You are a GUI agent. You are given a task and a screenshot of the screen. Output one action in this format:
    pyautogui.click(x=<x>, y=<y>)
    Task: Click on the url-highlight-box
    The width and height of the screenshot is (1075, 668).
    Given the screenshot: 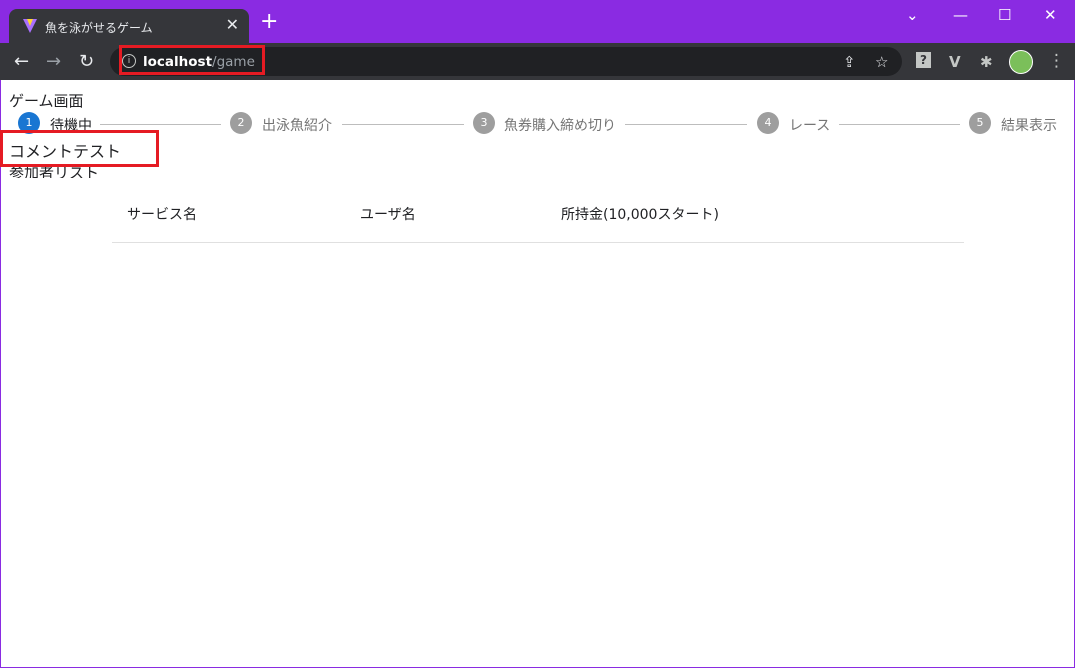 What is the action you would take?
    pyautogui.click(x=192, y=60)
    